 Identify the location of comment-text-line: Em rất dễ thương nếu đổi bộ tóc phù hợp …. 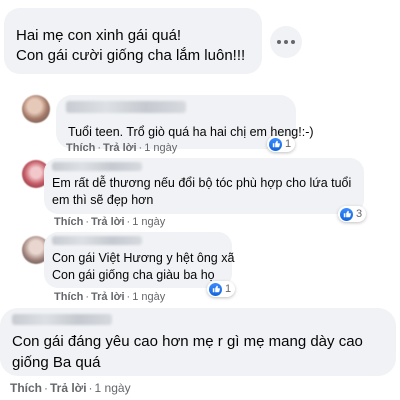
(202, 183).